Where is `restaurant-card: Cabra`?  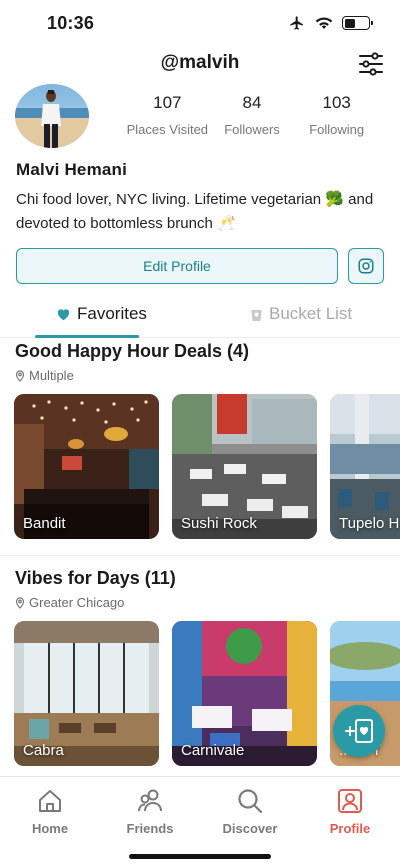
restaurant-card: Cabra is located at coordinates (86, 693).